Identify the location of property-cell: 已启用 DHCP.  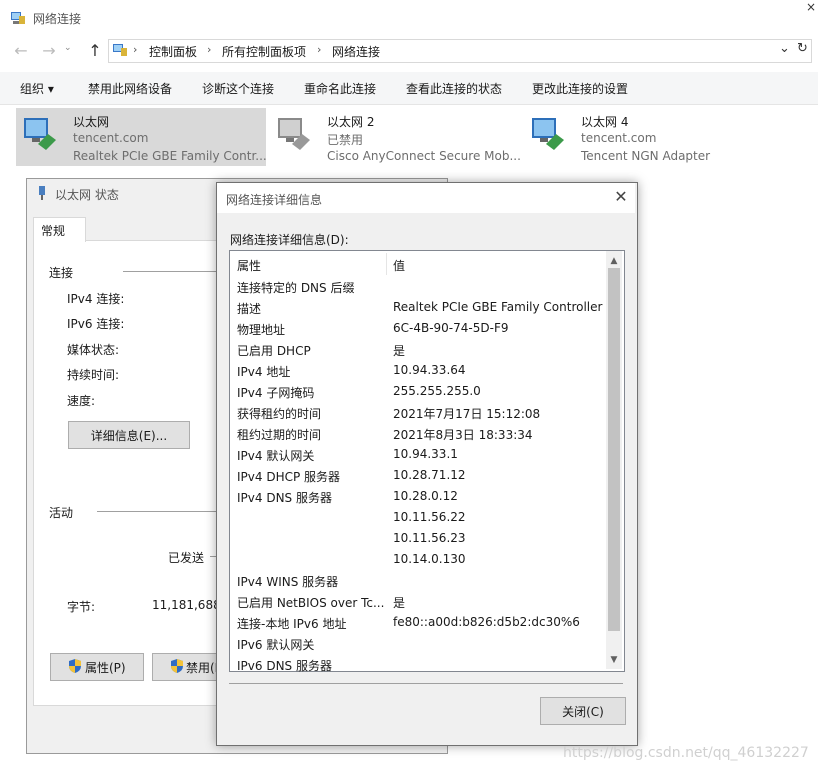
(274, 351).